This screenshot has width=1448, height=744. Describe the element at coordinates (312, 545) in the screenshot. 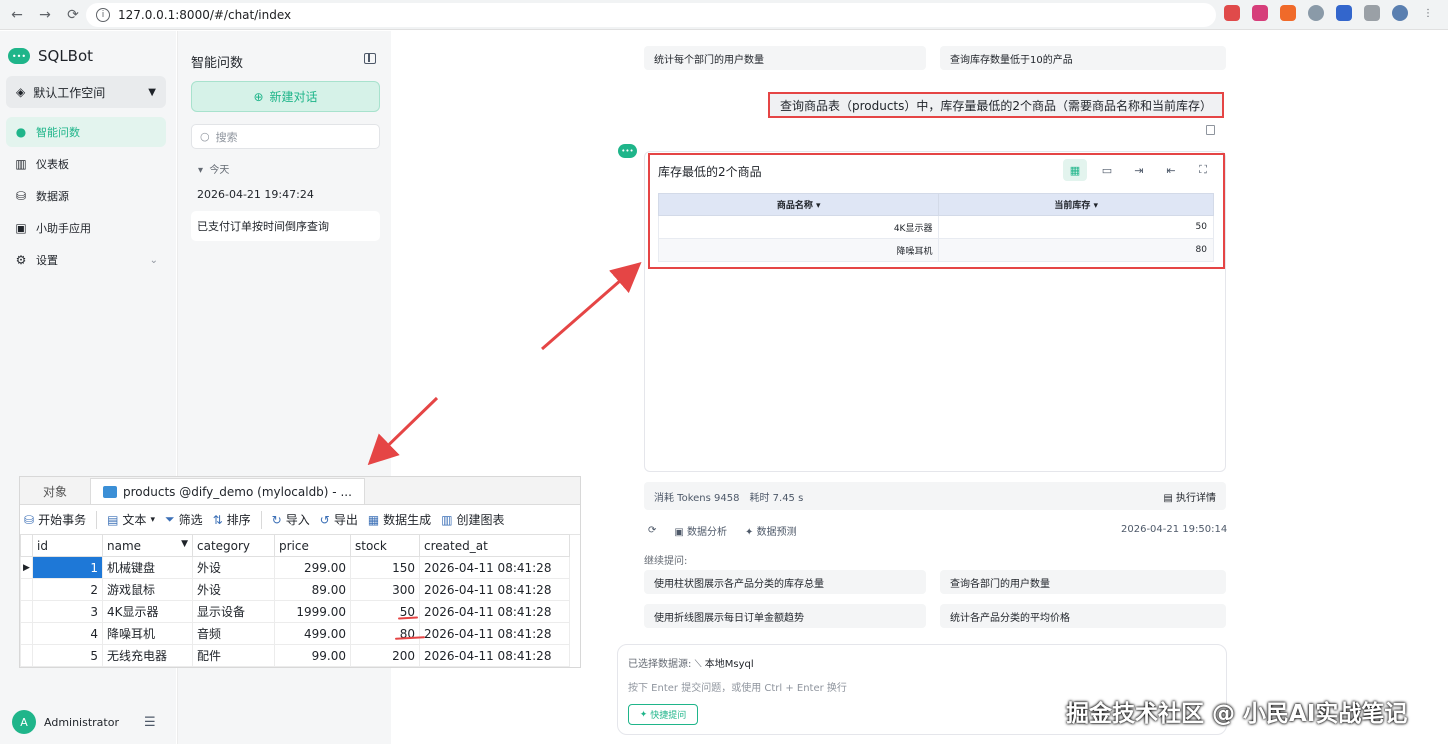

I see `column-header: price` at that location.